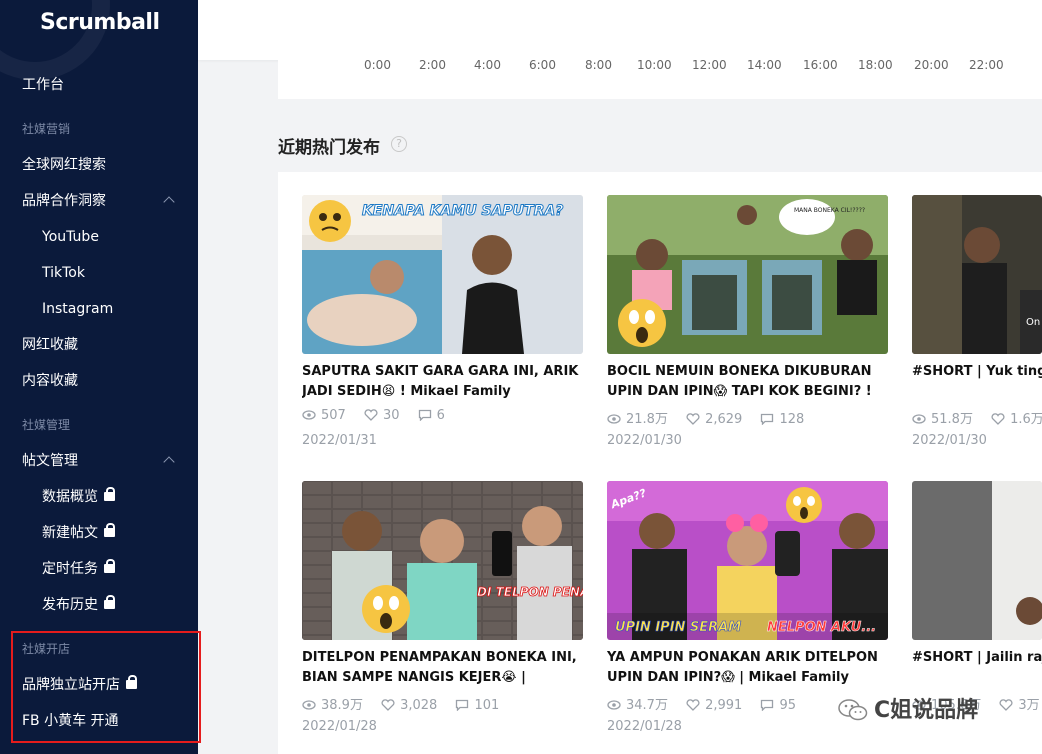 The image size is (1042, 754). Describe the element at coordinates (542, 65) in the screenshot. I see `axis-tick: 6:00` at that location.